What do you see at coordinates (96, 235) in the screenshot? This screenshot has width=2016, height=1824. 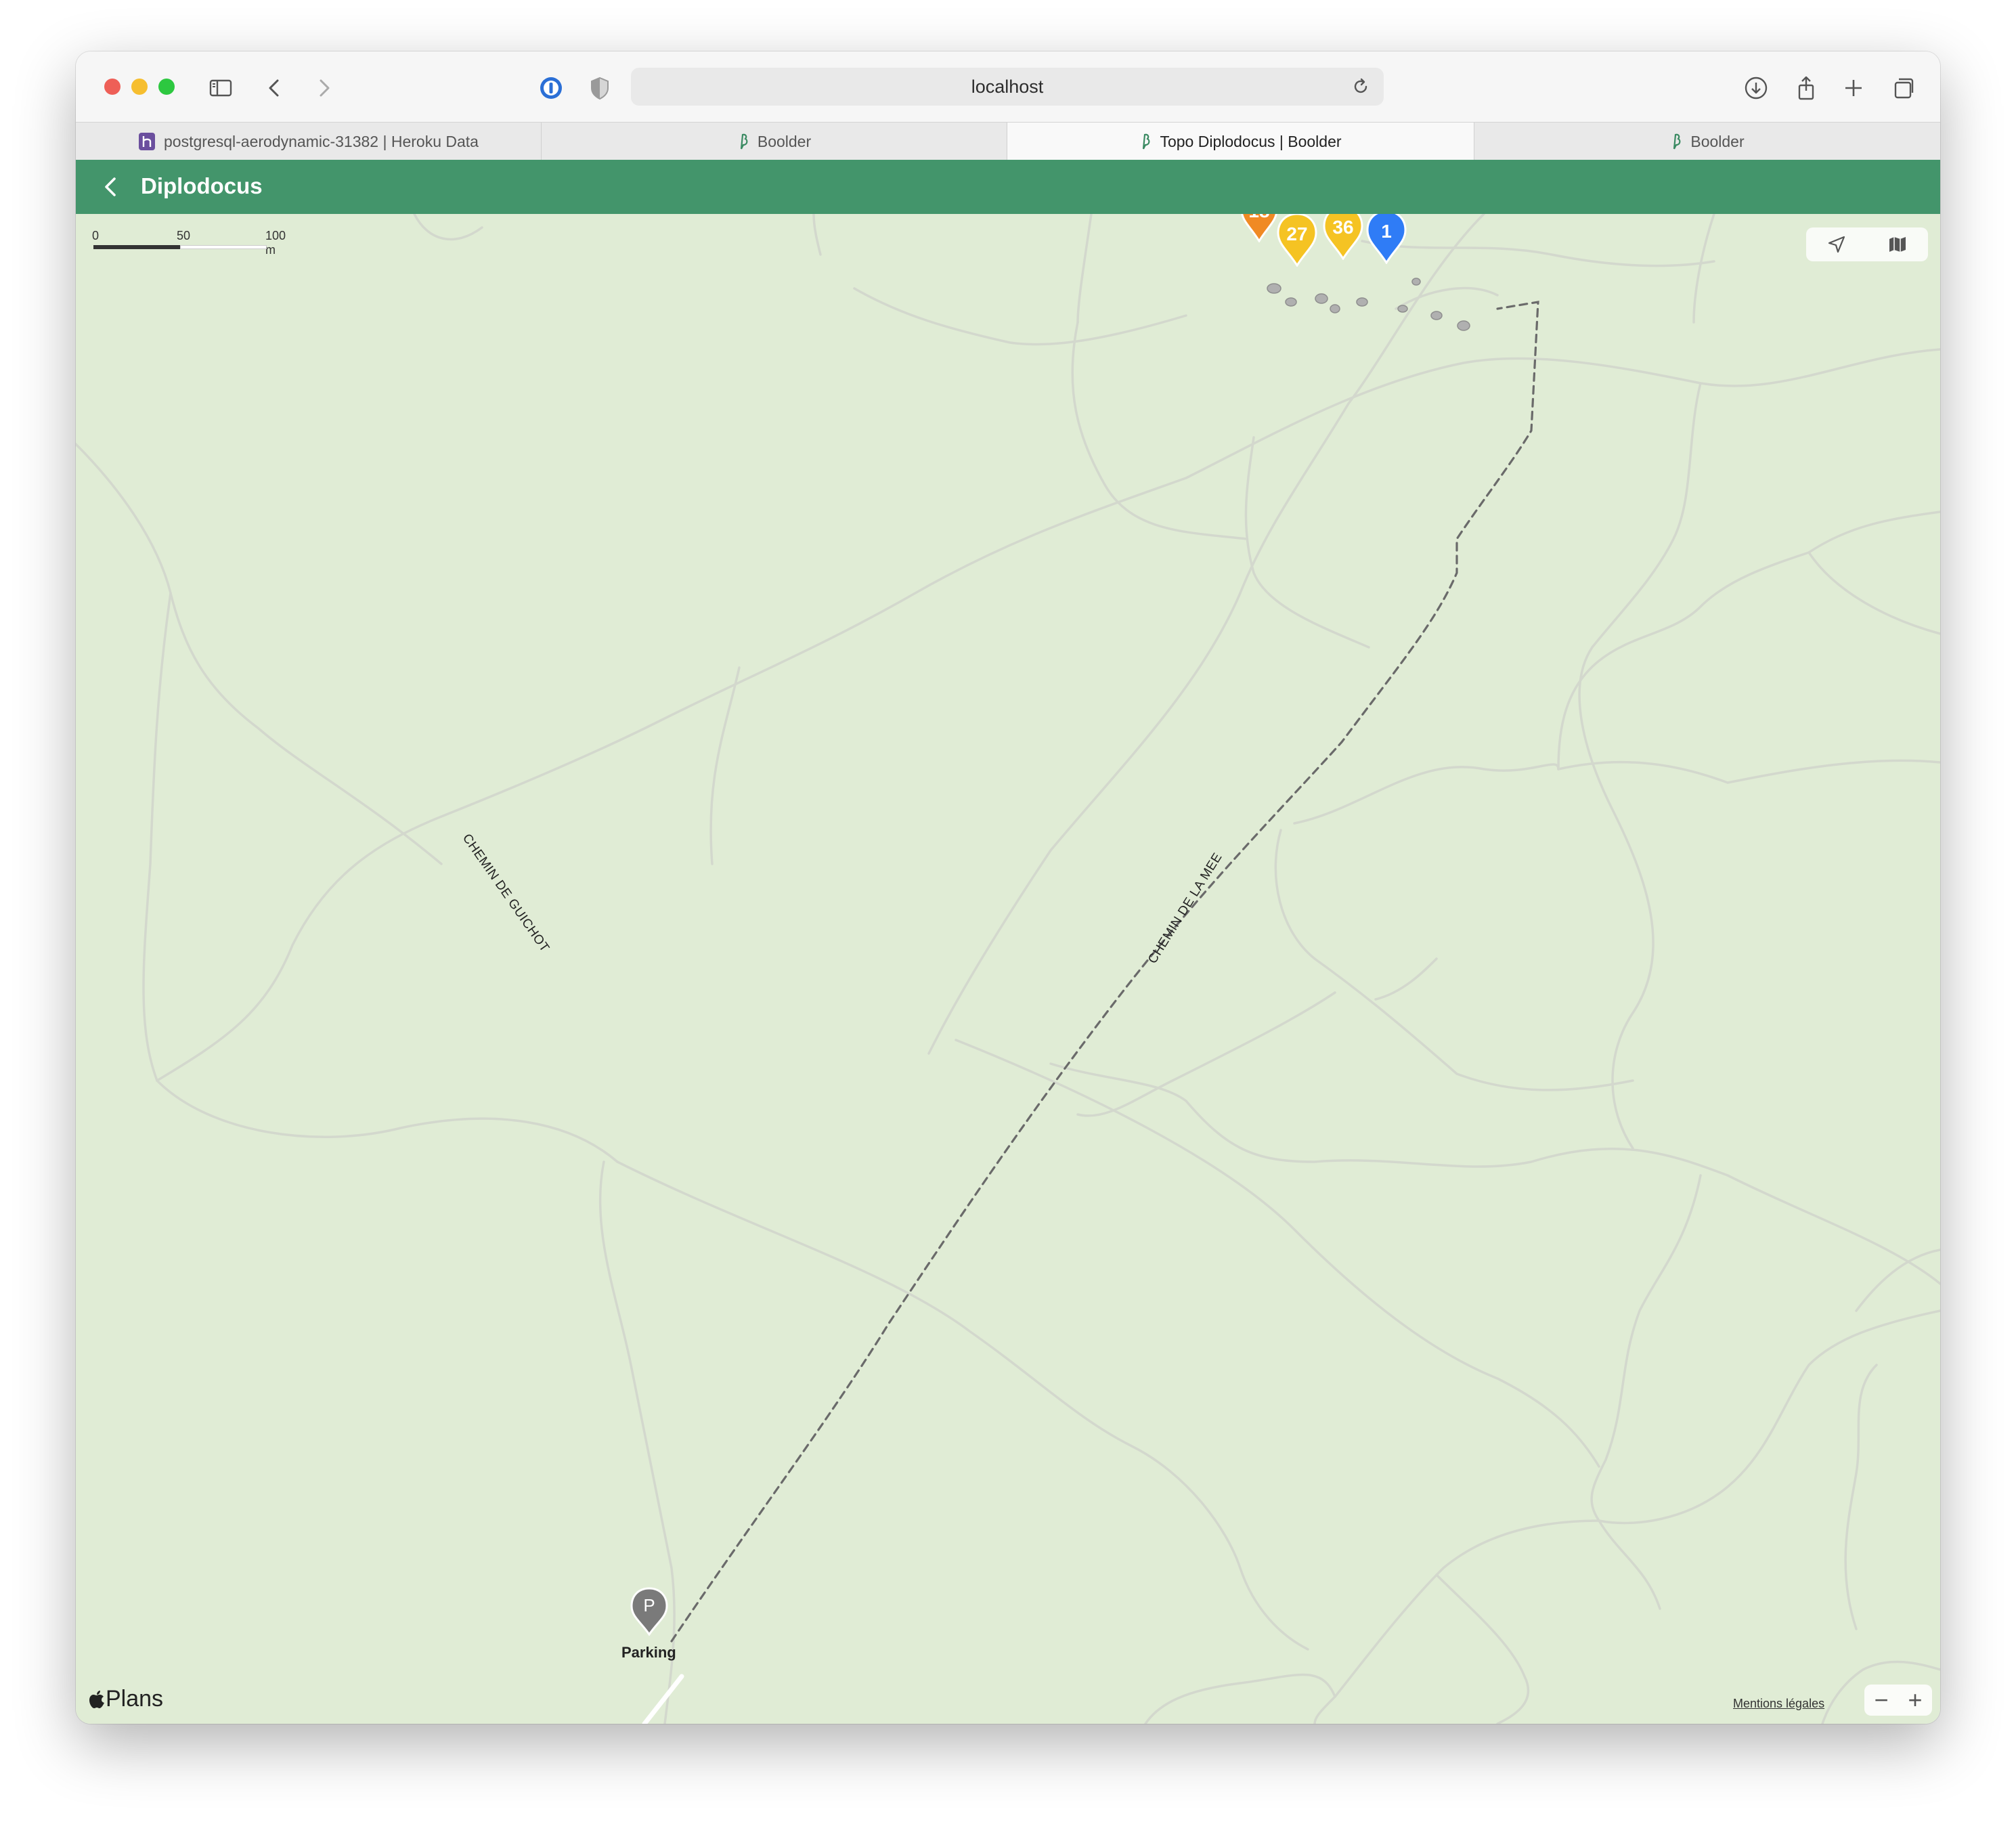 I see `scale-label: 0` at bounding box center [96, 235].